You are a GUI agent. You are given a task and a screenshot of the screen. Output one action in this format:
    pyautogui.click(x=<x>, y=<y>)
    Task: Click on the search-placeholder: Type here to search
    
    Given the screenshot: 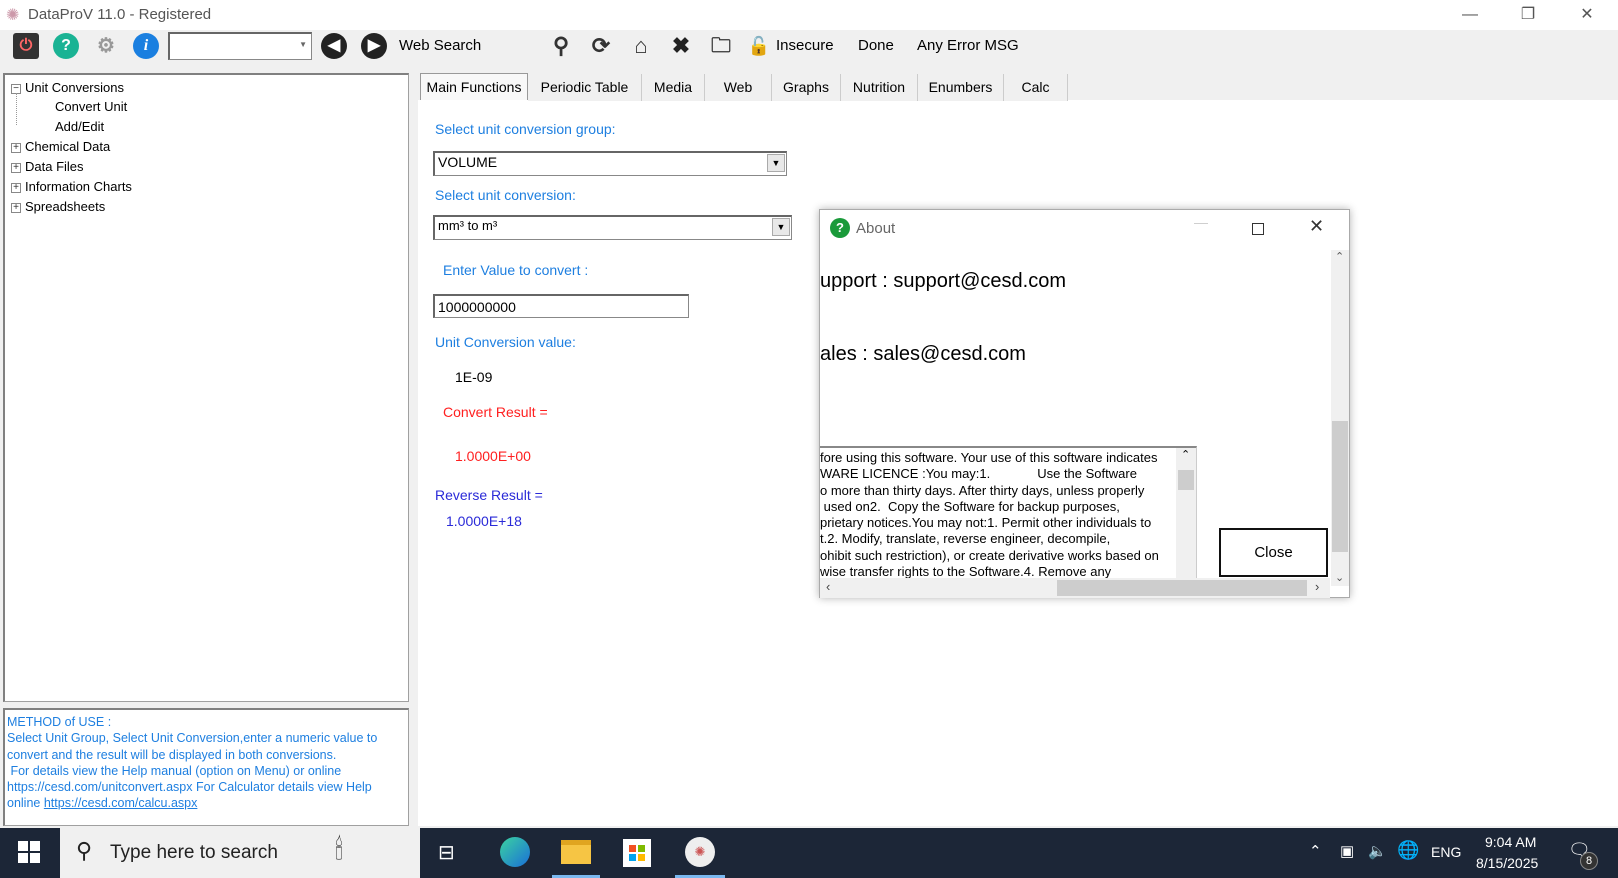 What is the action you would take?
    pyautogui.click(x=194, y=852)
    